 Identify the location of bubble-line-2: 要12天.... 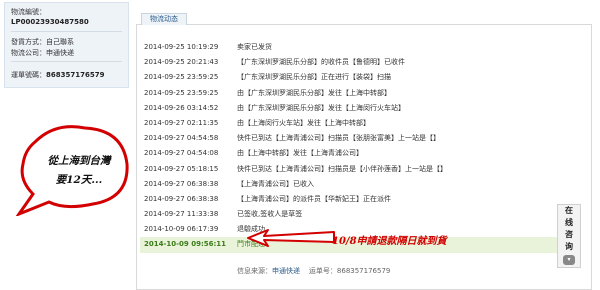
(79, 180).